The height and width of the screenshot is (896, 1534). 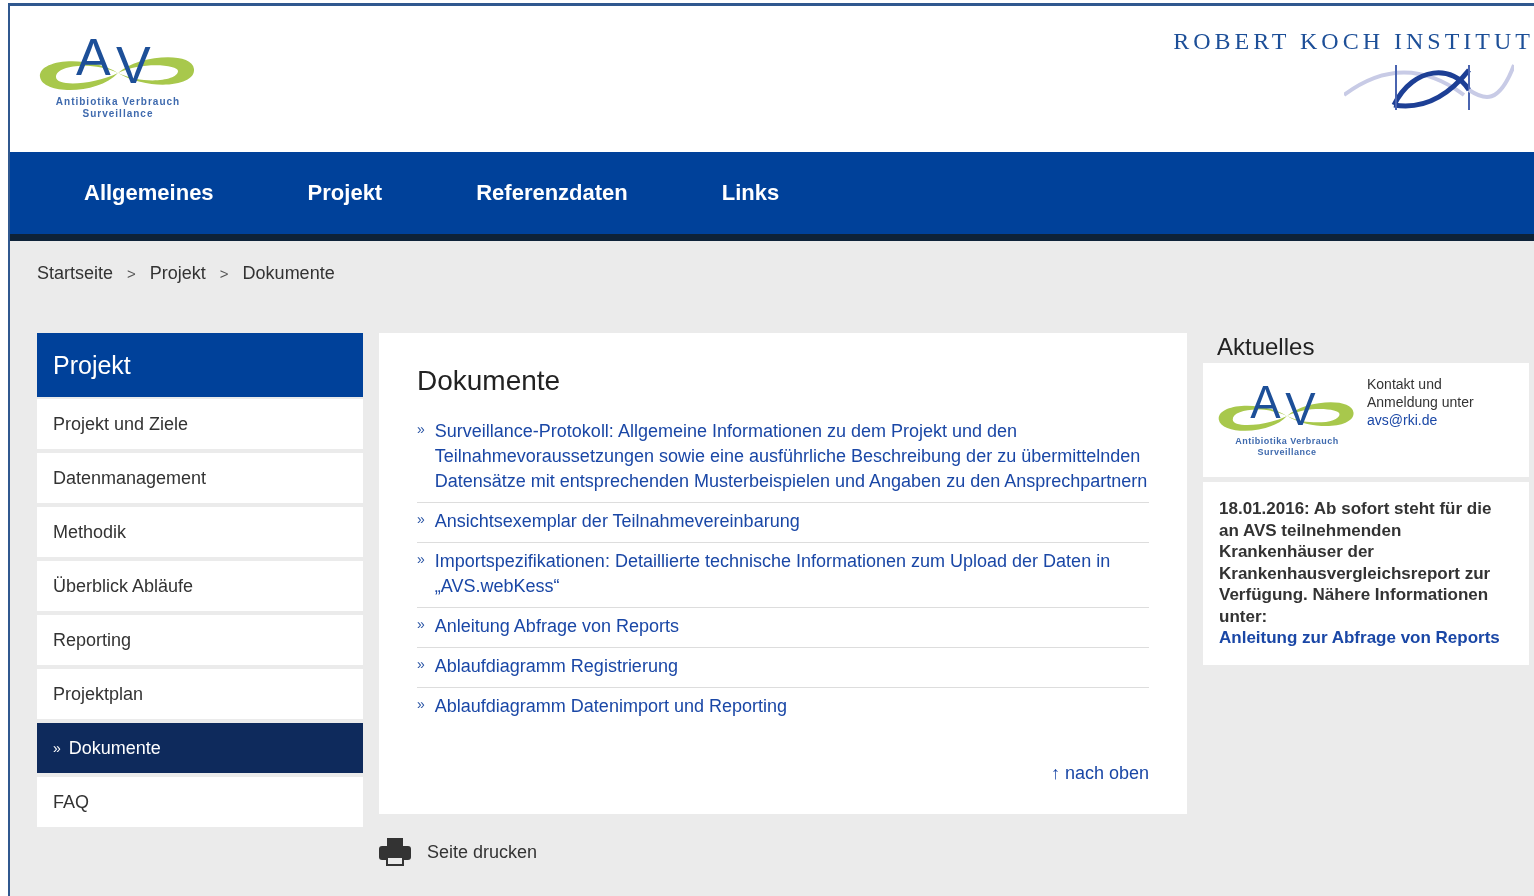 What do you see at coordinates (395, 852) in the screenshot?
I see `printer-icon` at bounding box center [395, 852].